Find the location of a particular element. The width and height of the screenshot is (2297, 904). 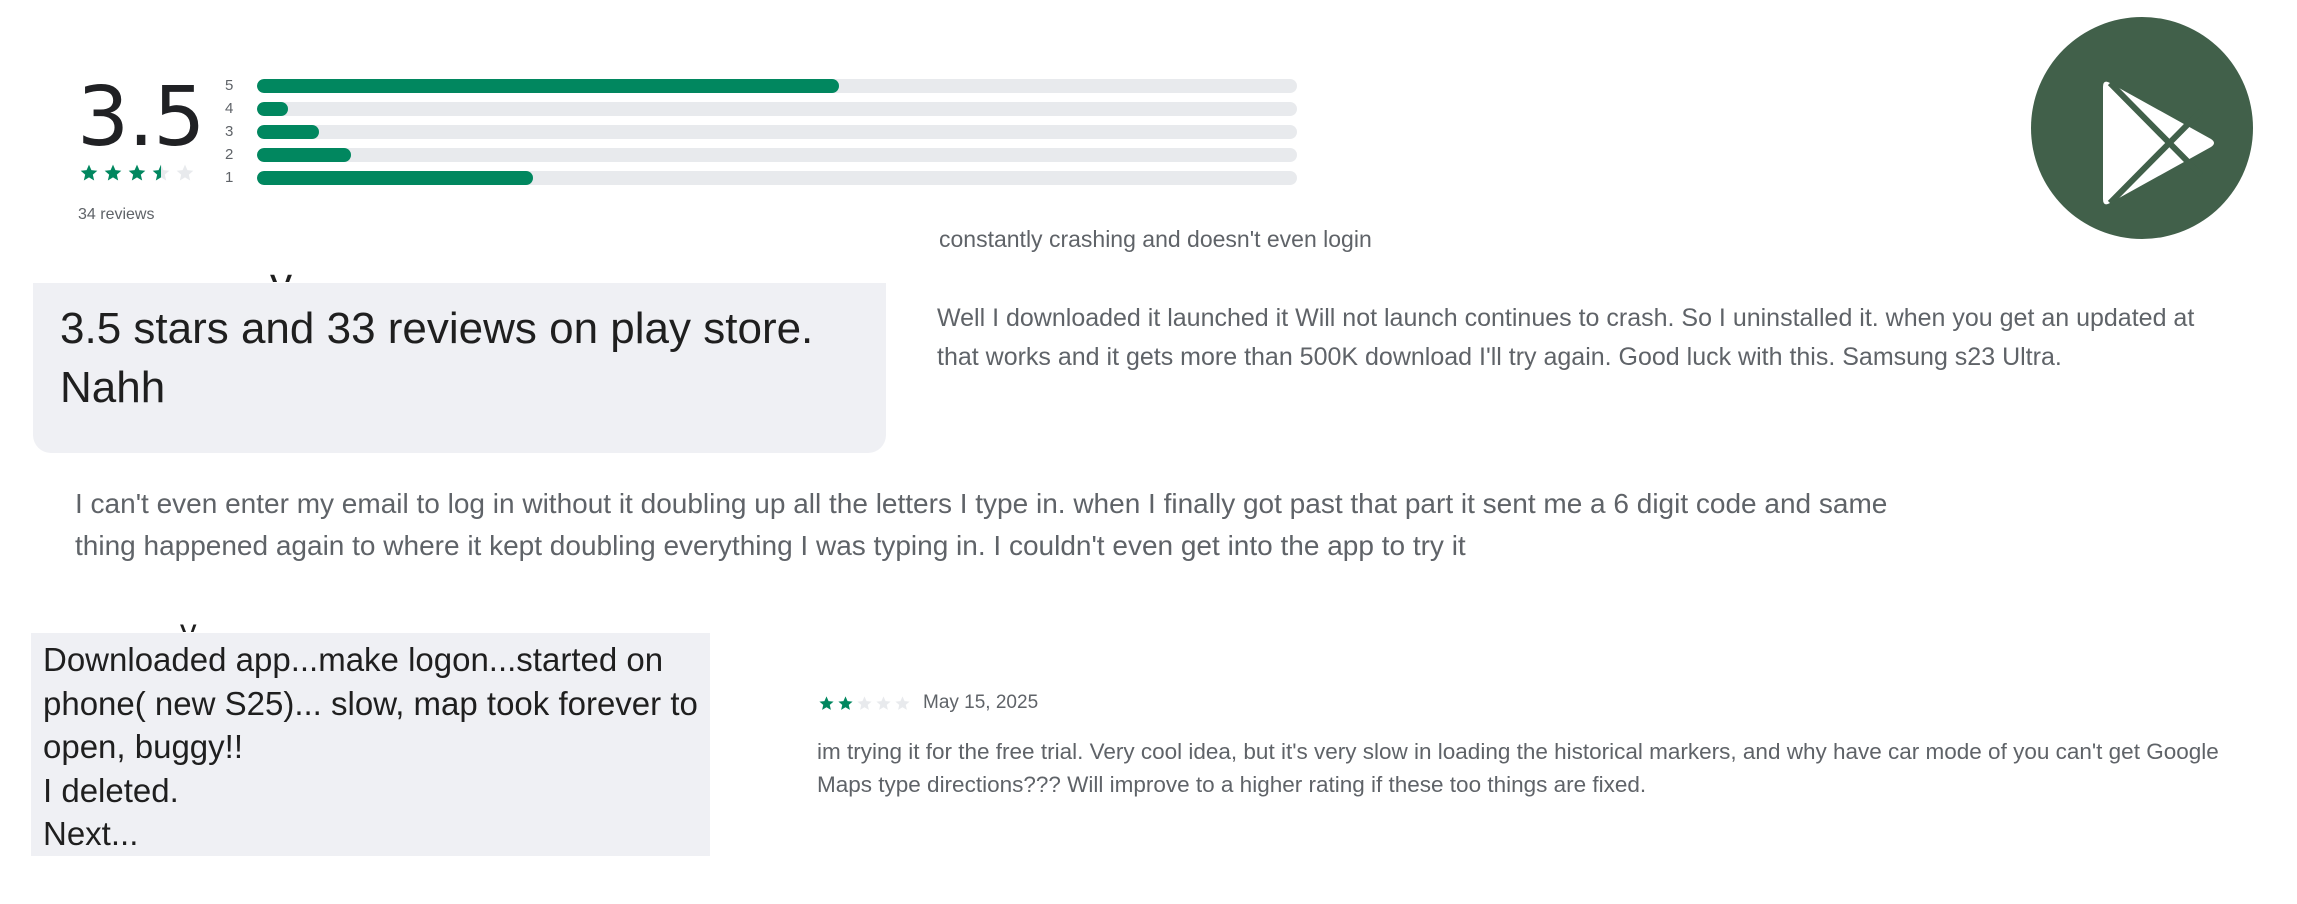

histogram-row: 5 is located at coordinates (765, 85).